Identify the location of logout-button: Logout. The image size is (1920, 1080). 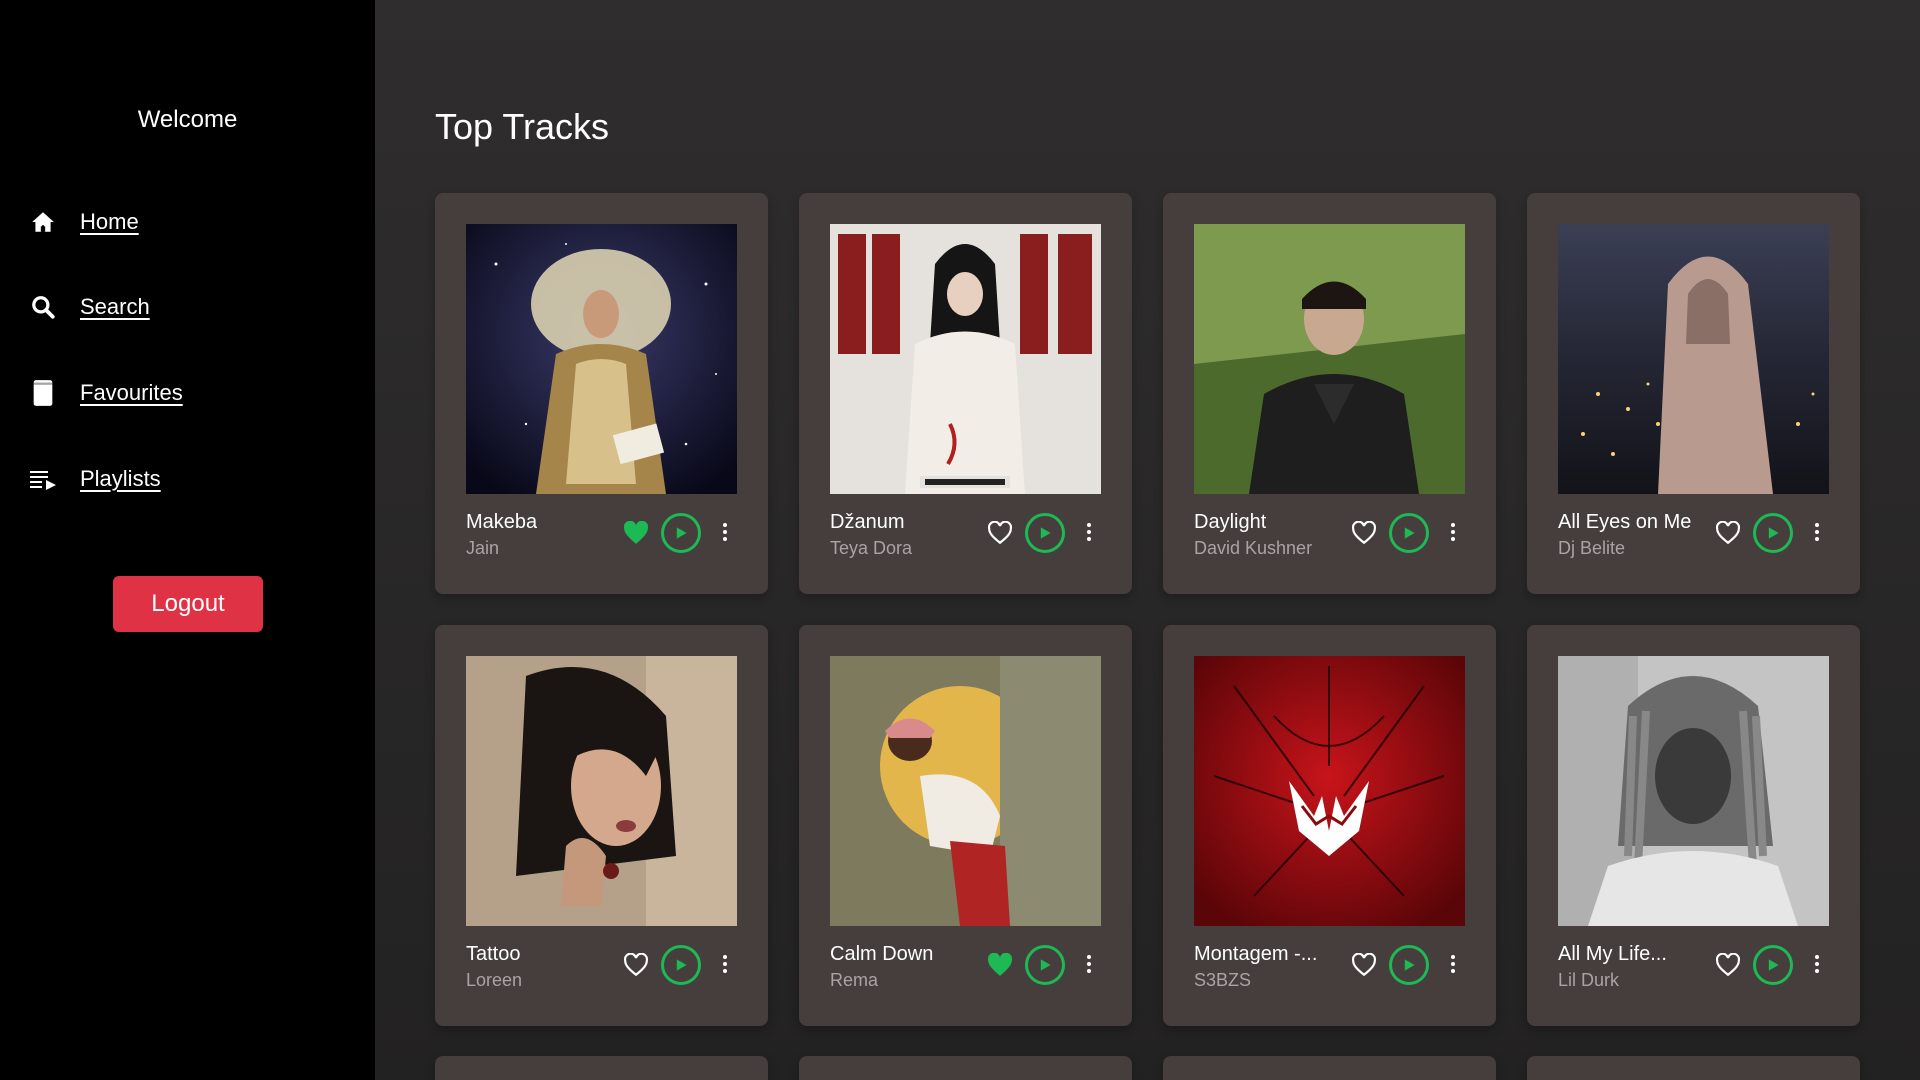
(188, 604).